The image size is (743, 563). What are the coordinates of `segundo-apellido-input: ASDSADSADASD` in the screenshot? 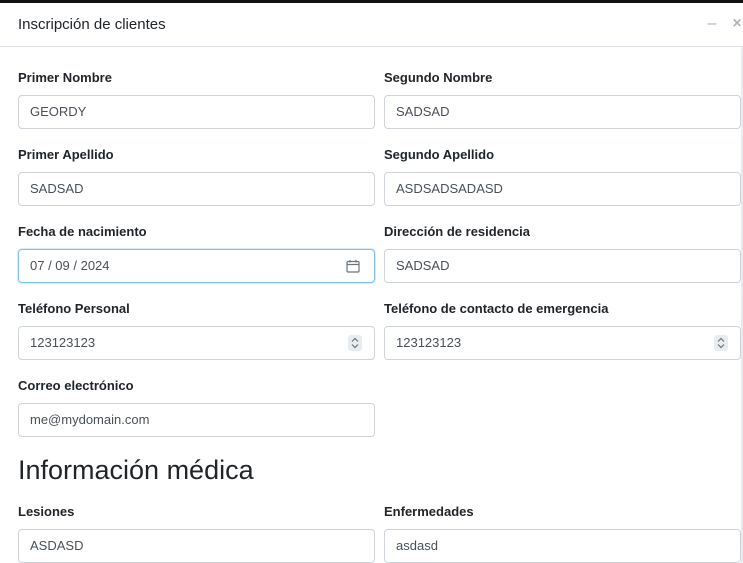 It's located at (562, 189).